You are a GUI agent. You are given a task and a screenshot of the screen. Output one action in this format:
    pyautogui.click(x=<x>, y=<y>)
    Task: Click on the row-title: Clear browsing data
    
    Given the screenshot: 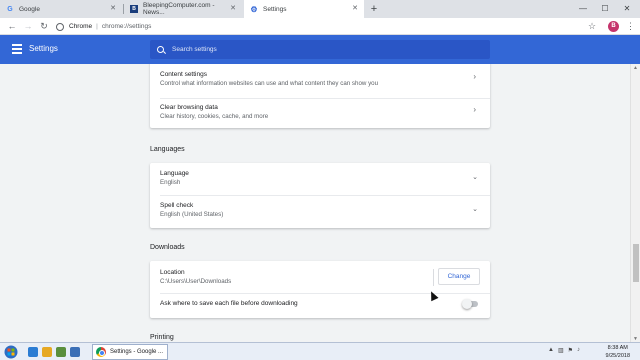 What is the action you would take?
    pyautogui.click(x=189, y=107)
    